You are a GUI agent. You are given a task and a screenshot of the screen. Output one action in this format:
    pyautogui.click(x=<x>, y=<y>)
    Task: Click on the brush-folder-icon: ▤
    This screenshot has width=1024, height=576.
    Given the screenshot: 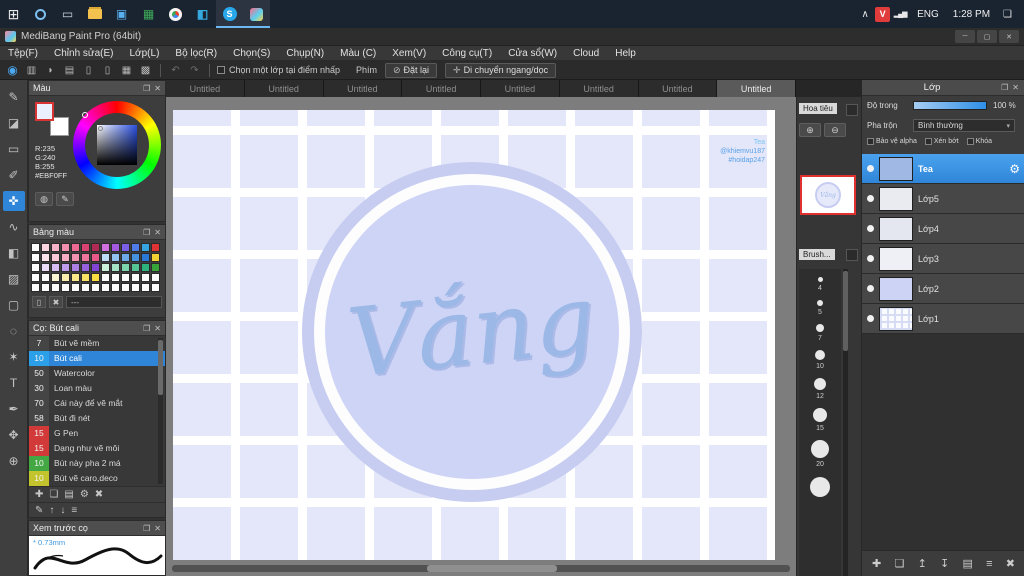 What is the action you would take?
    pyautogui.click(x=68, y=494)
    